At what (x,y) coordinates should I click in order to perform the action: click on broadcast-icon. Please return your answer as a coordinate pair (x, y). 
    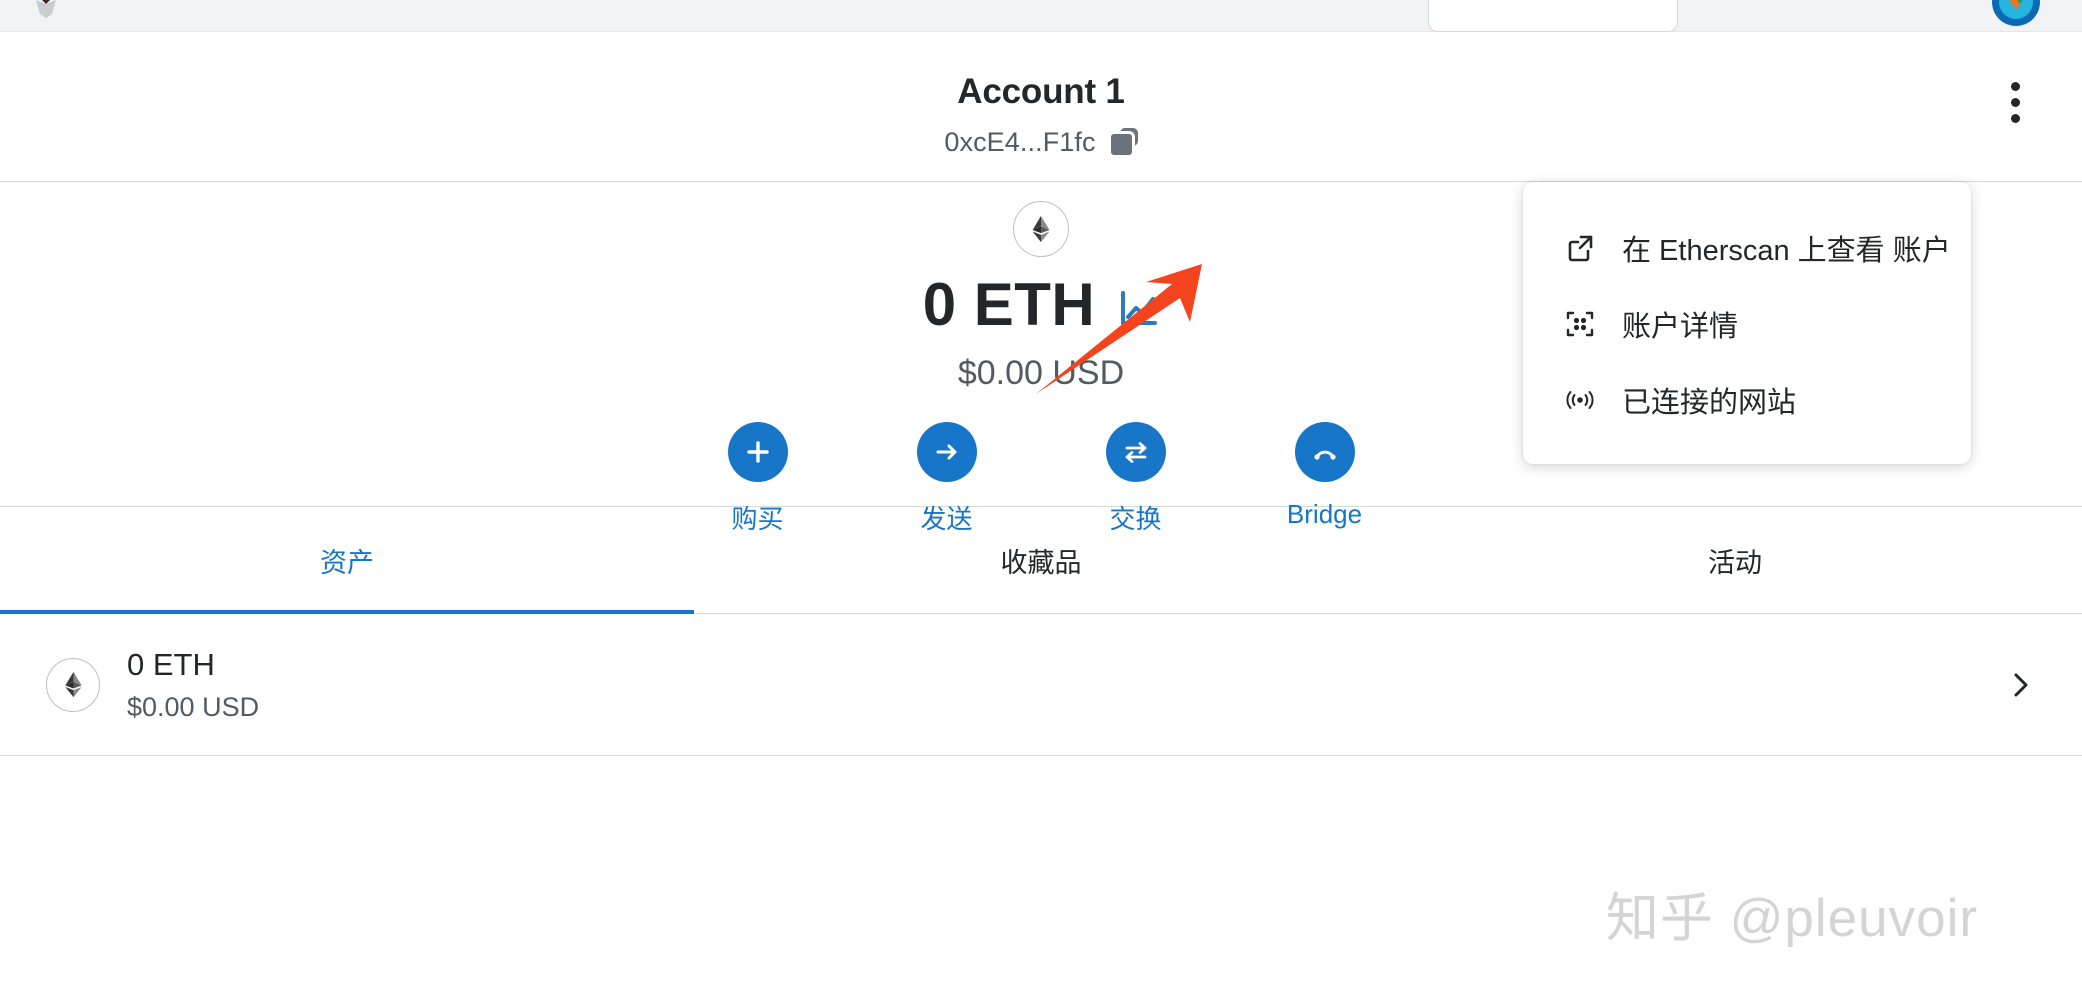
    Looking at the image, I should click on (1580, 400).